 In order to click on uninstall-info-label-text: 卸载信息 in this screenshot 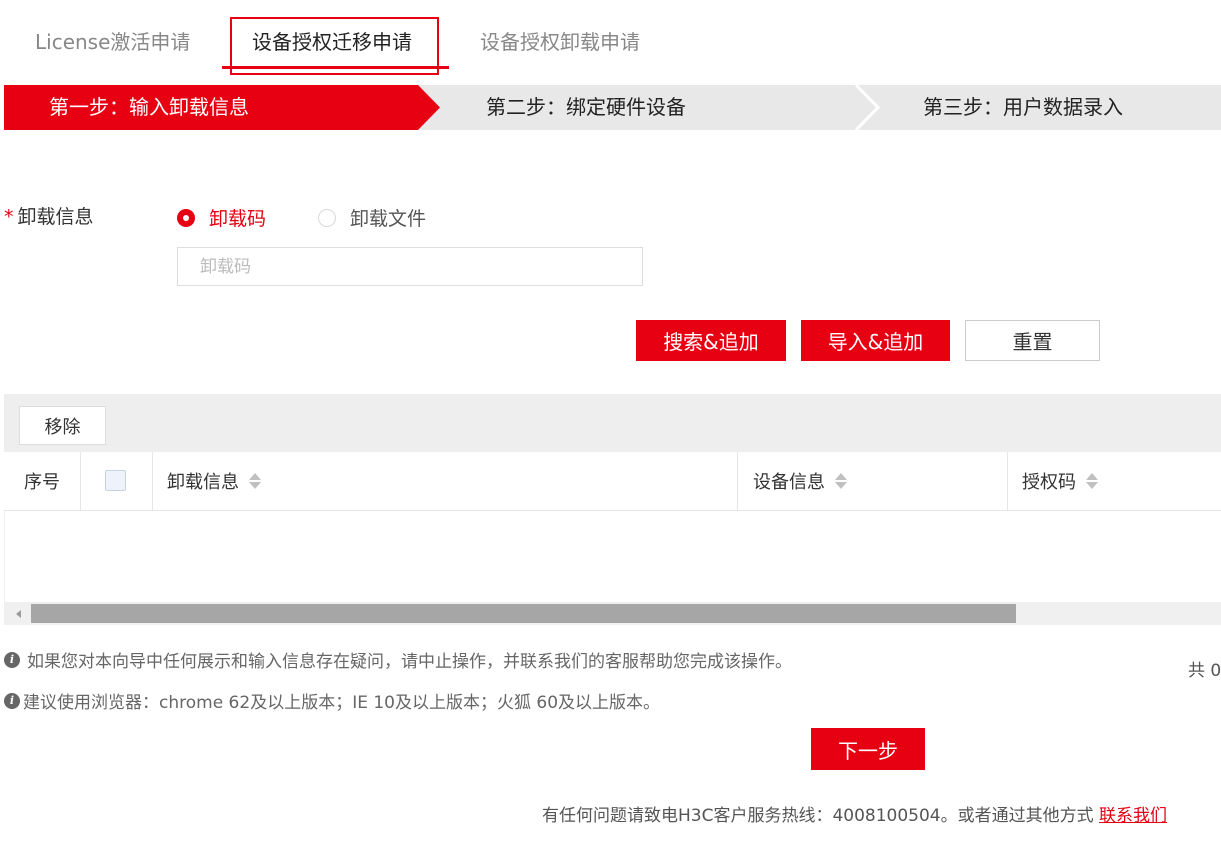, I will do `click(55, 217)`.